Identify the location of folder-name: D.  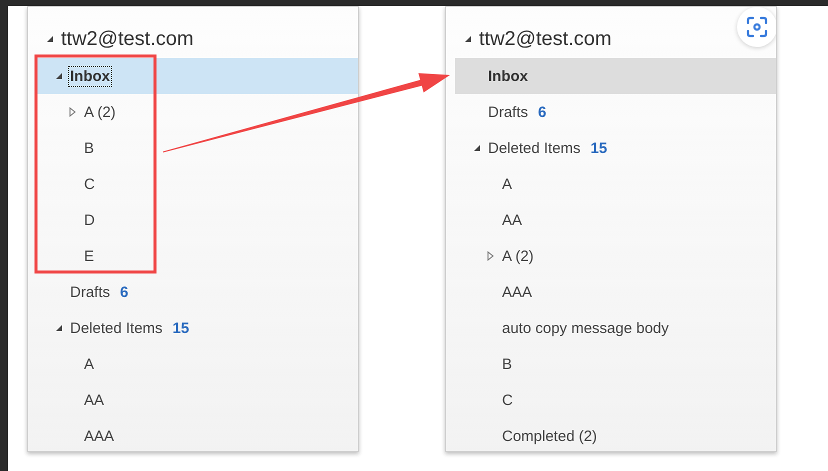
(89, 220).